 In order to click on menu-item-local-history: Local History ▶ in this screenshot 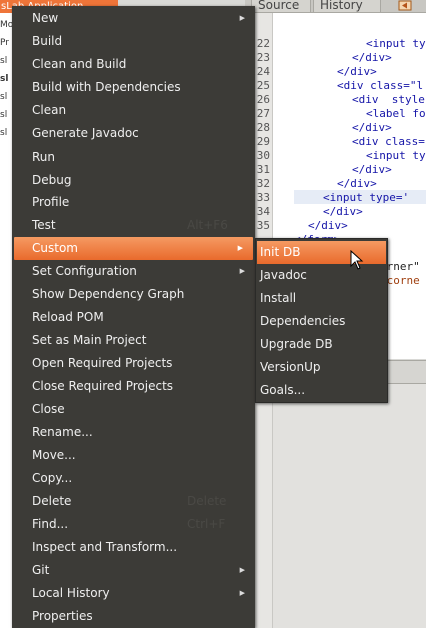, I will do `click(133, 593)`.